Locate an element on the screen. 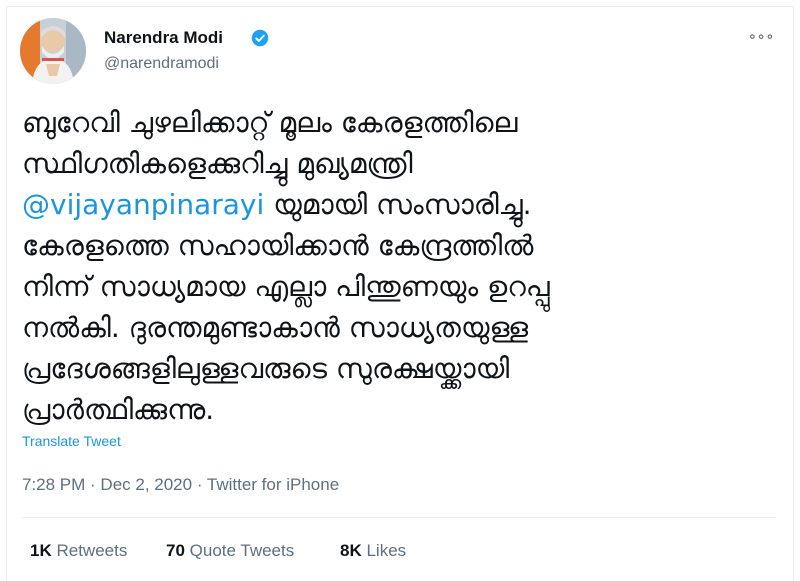  likes-count: 8K is located at coordinates (351, 550).